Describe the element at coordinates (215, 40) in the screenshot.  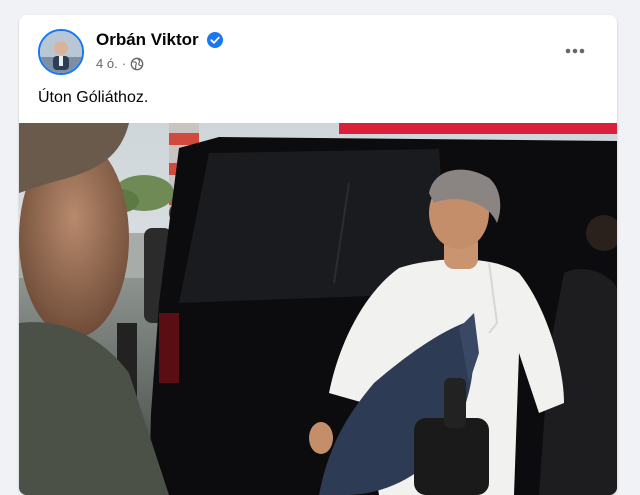
I see `verified-badge-icon` at that location.